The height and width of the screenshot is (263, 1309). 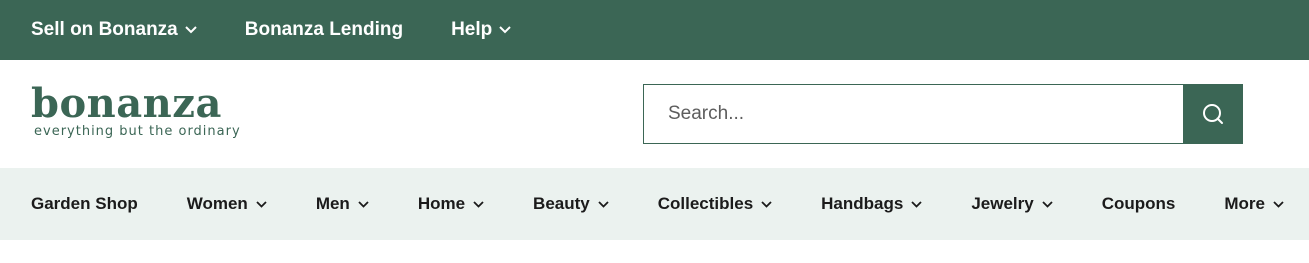 I want to click on category-label: More, so click(x=1245, y=203).